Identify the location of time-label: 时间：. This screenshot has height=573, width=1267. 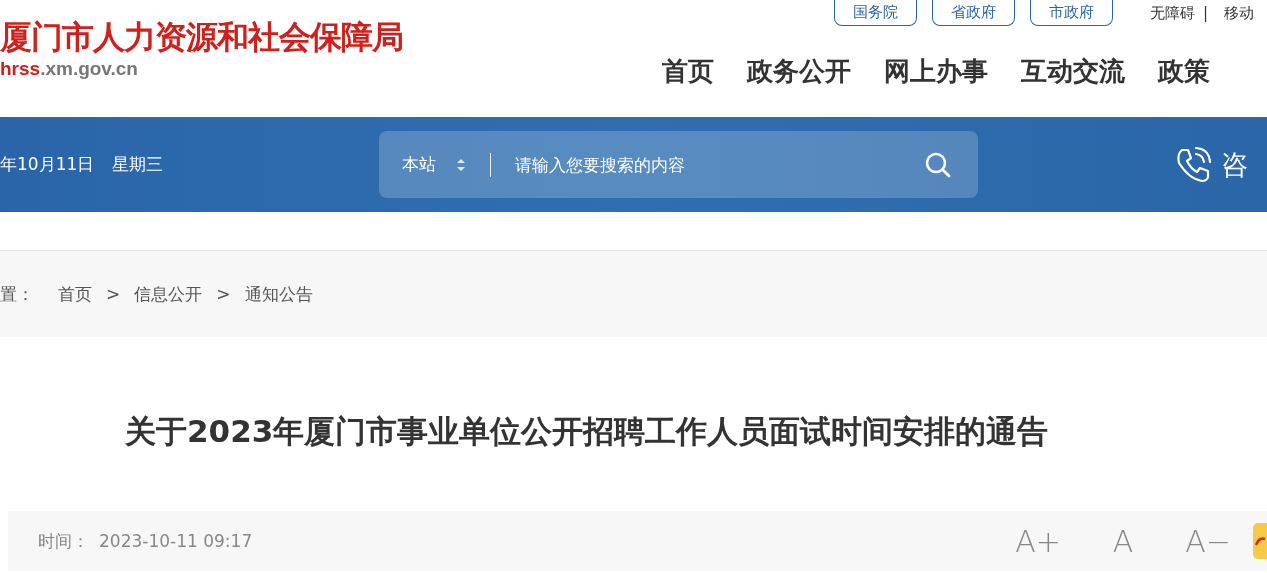
(63, 541).